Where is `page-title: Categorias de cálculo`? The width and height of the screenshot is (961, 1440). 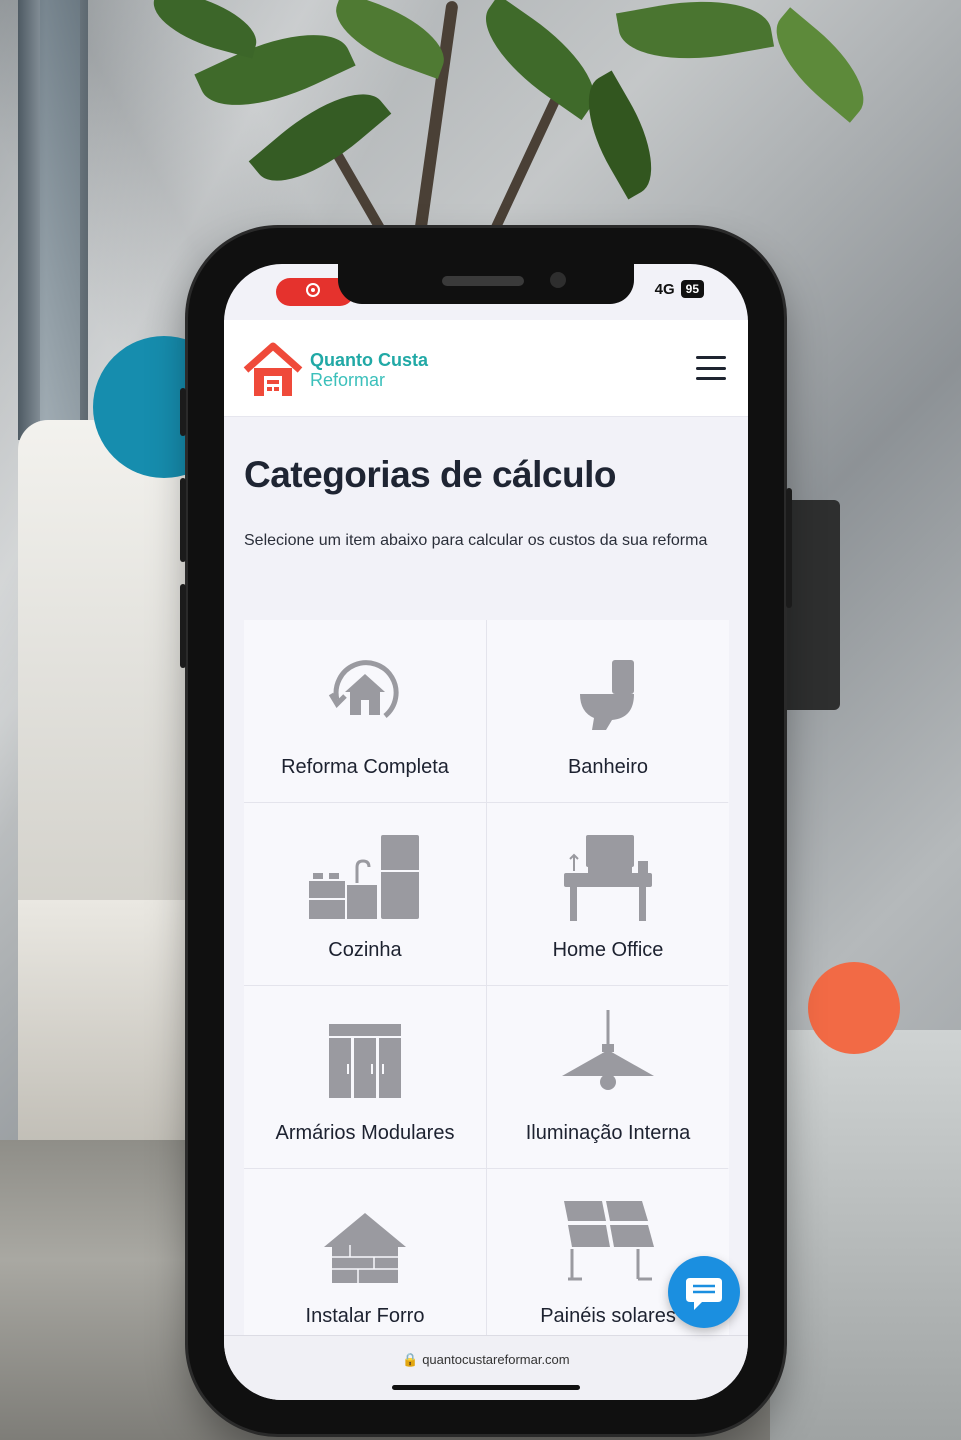
page-title: Categorias de cálculo is located at coordinates (430, 474).